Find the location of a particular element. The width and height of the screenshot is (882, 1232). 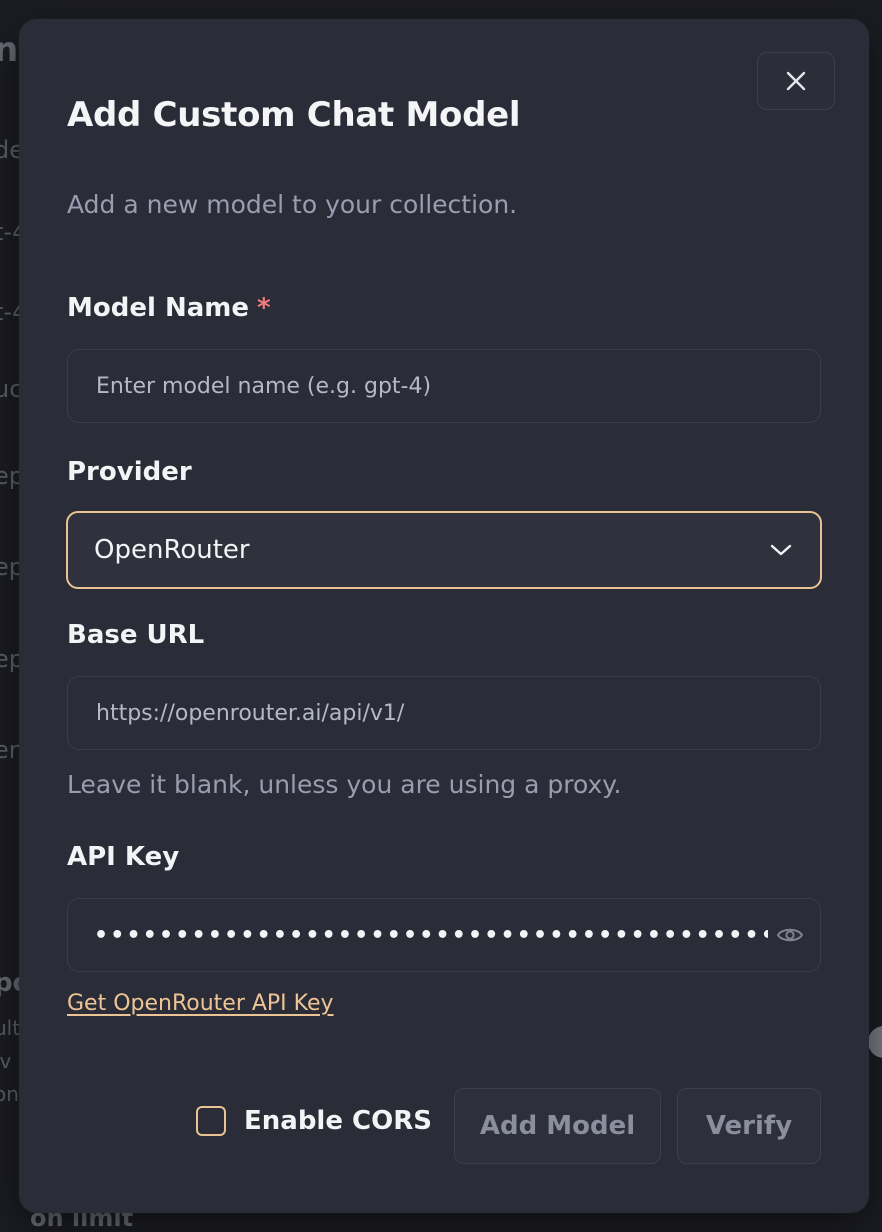

close-icon is located at coordinates (796, 81).